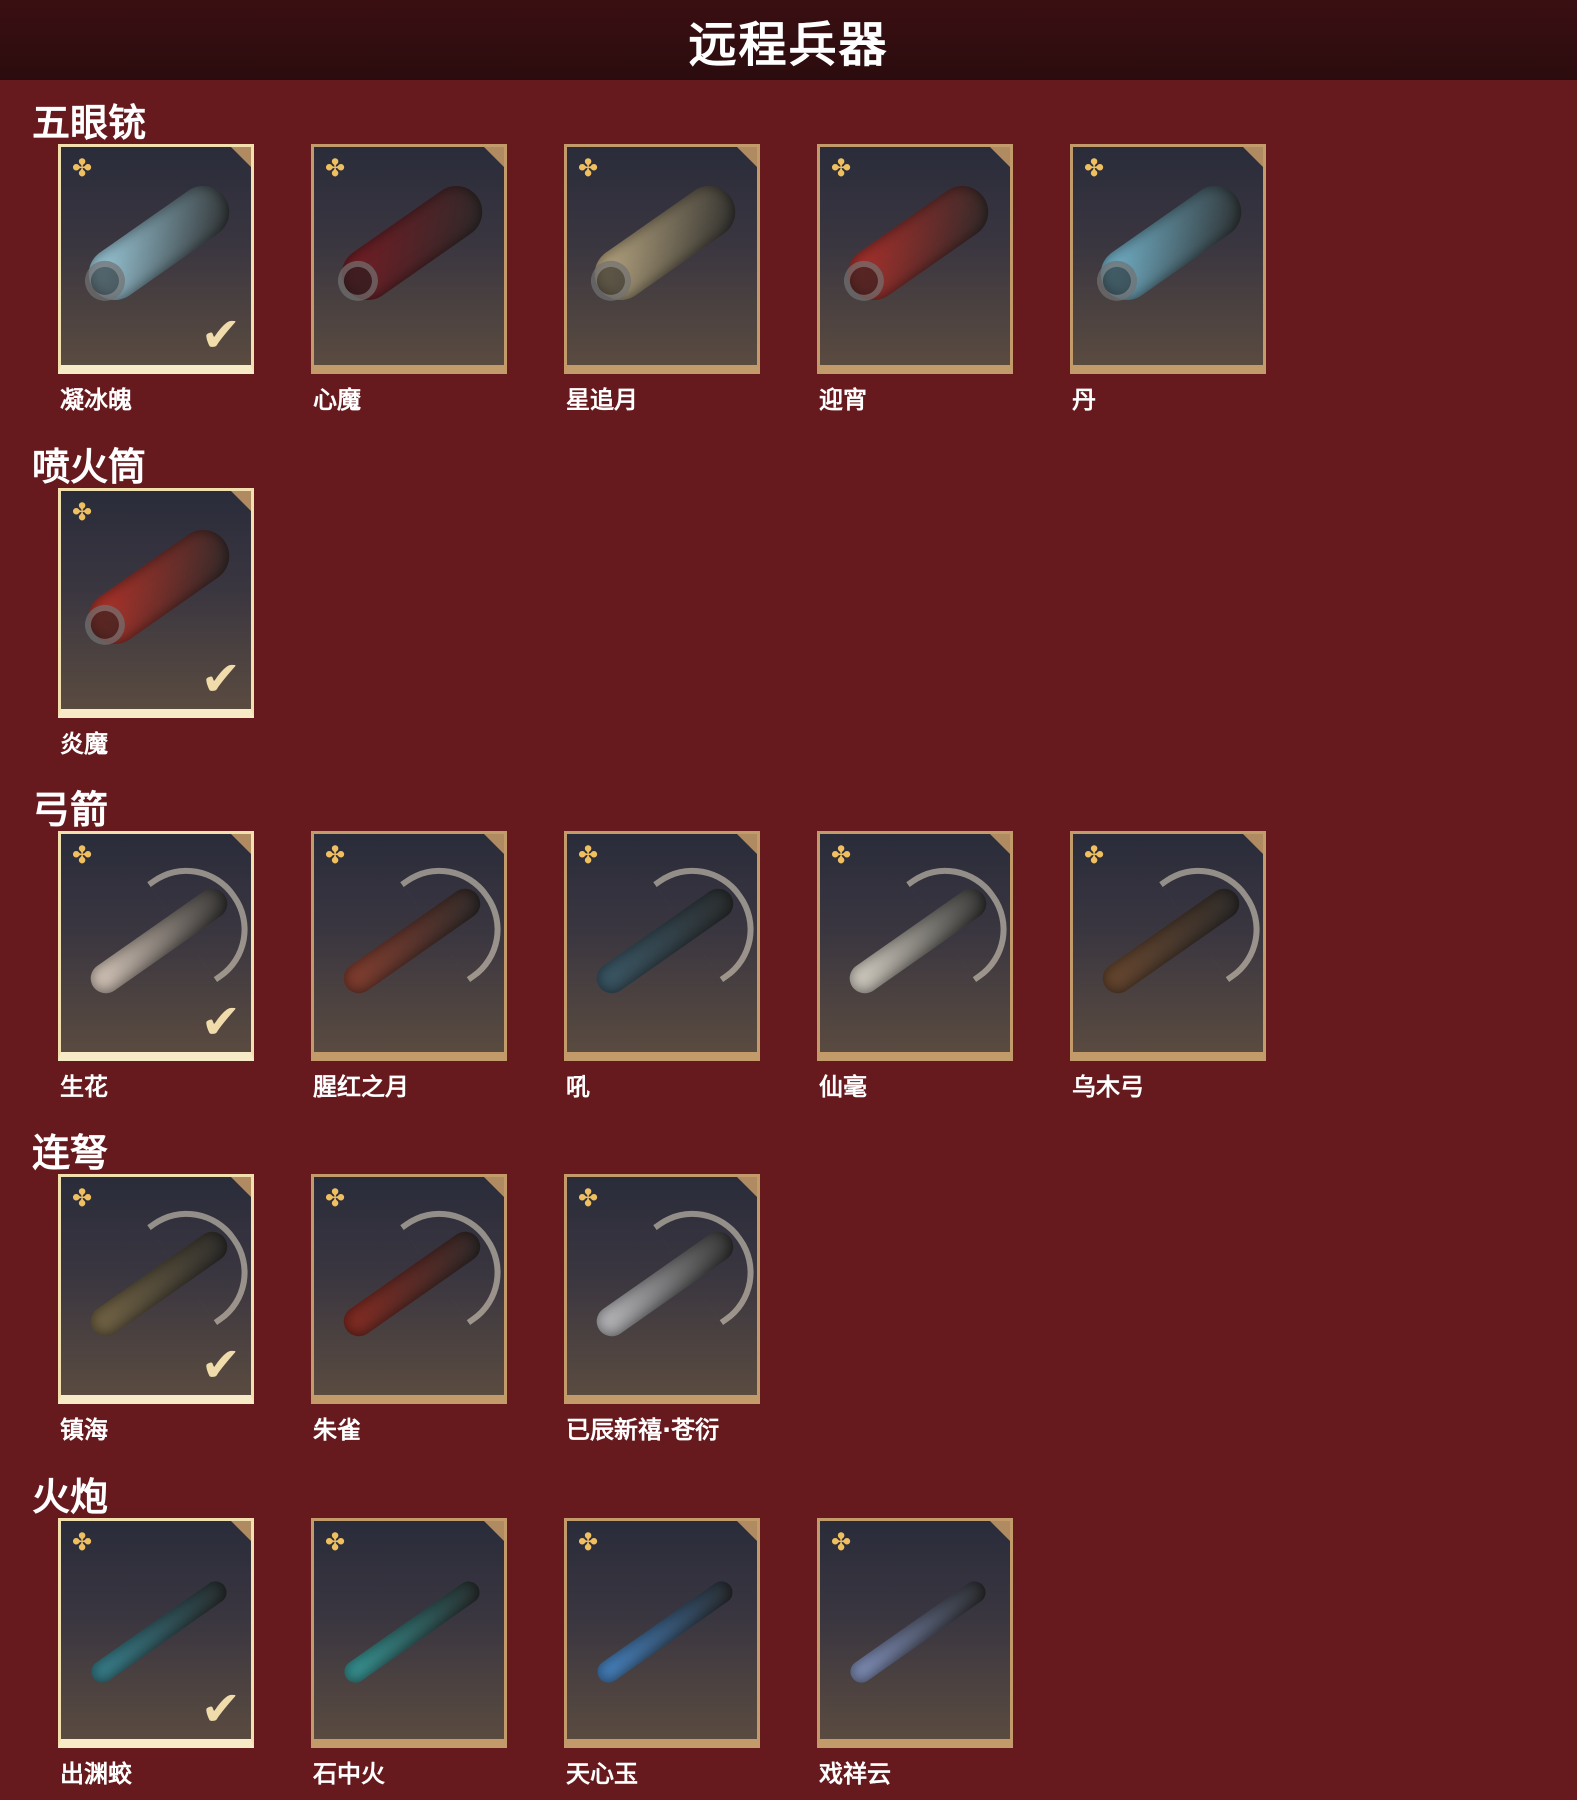 This screenshot has height=1800, width=1577. What do you see at coordinates (84, 1430) in the screenshot?
I see `weapon-name: 镇海` at bounding box center [84, 1430].